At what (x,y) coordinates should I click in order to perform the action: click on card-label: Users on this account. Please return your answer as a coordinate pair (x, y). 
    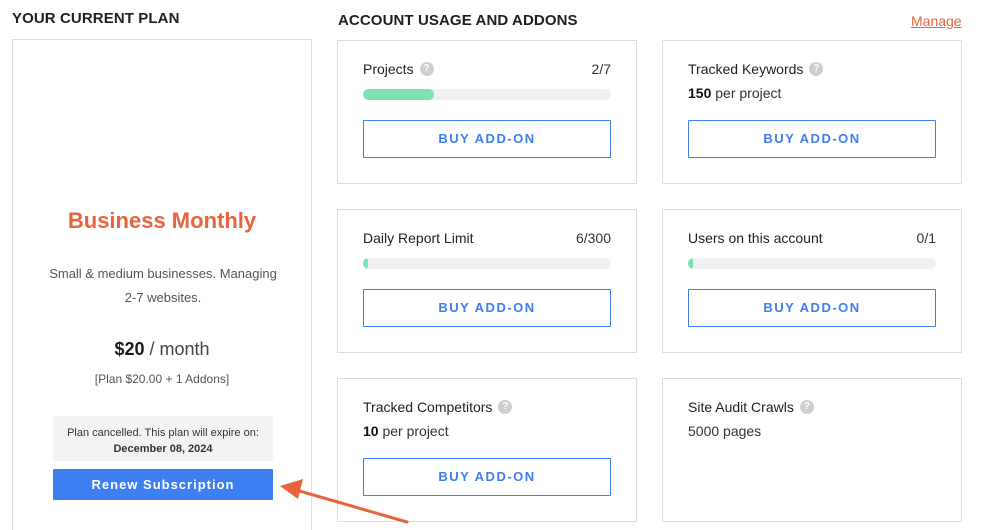
    Looking at the image, I should click on (755, 238).